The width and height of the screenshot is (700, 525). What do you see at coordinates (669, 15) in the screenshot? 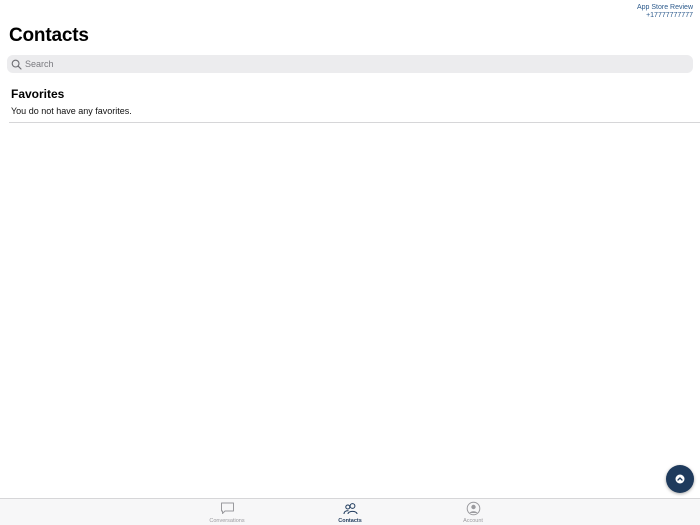
I see `account-phone: +17777777777` at bounding box center [669, 15].